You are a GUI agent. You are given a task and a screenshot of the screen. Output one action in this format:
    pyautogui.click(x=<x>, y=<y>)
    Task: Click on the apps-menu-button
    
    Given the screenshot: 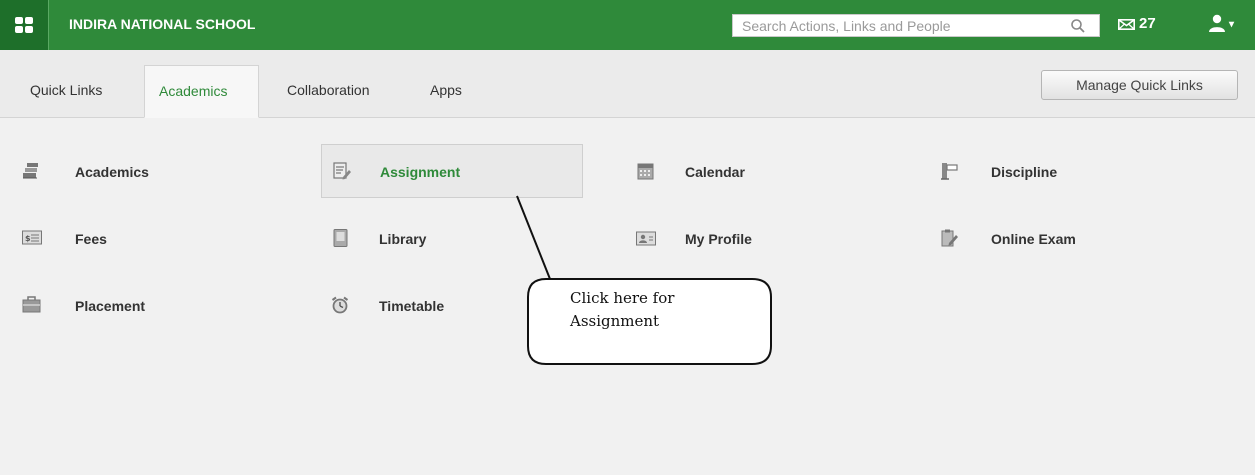 What is the action you would take?
    pyautogui.click(x=24, y=25)
    